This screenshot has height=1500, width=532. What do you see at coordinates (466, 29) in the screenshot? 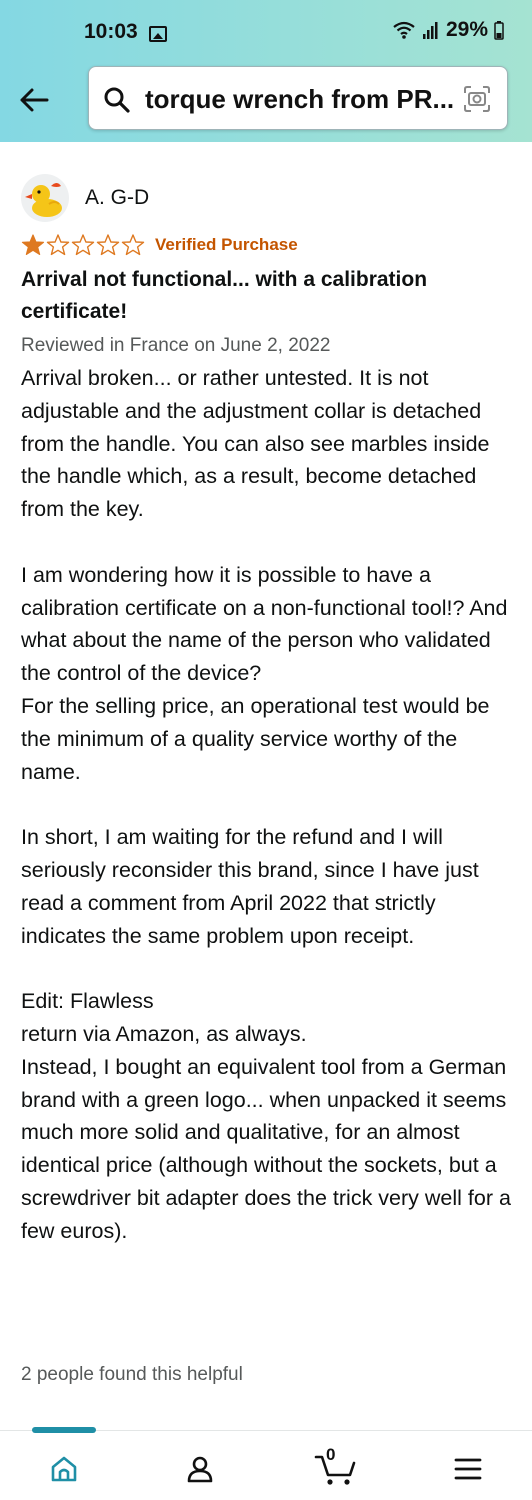
I see `battery-percent: 29%` at bounding box center [466, 29].